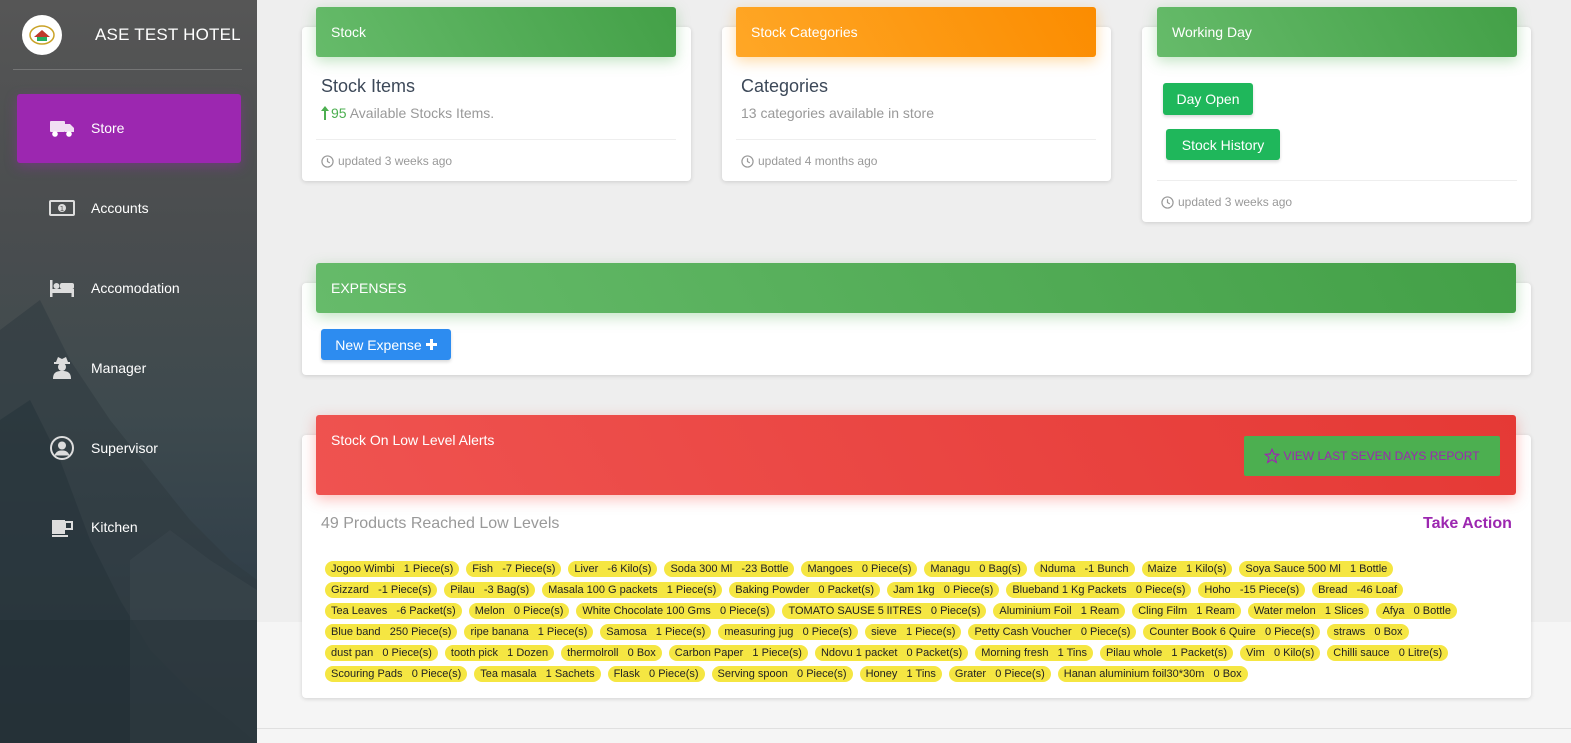  I want to click on low-stock-tag: Grater 0 Piece(s), so click(999, 674).